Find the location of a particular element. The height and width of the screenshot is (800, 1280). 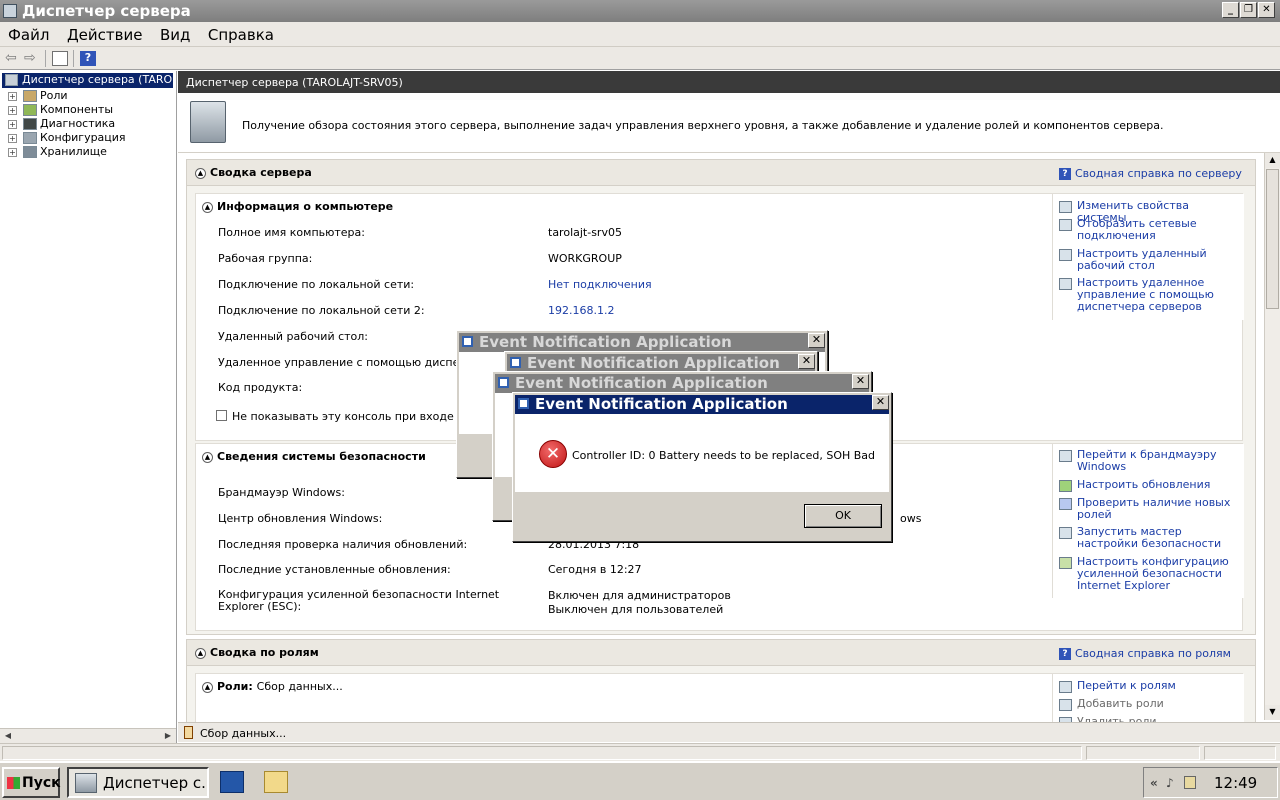

storage-icon is located at coordinates (30, 152).